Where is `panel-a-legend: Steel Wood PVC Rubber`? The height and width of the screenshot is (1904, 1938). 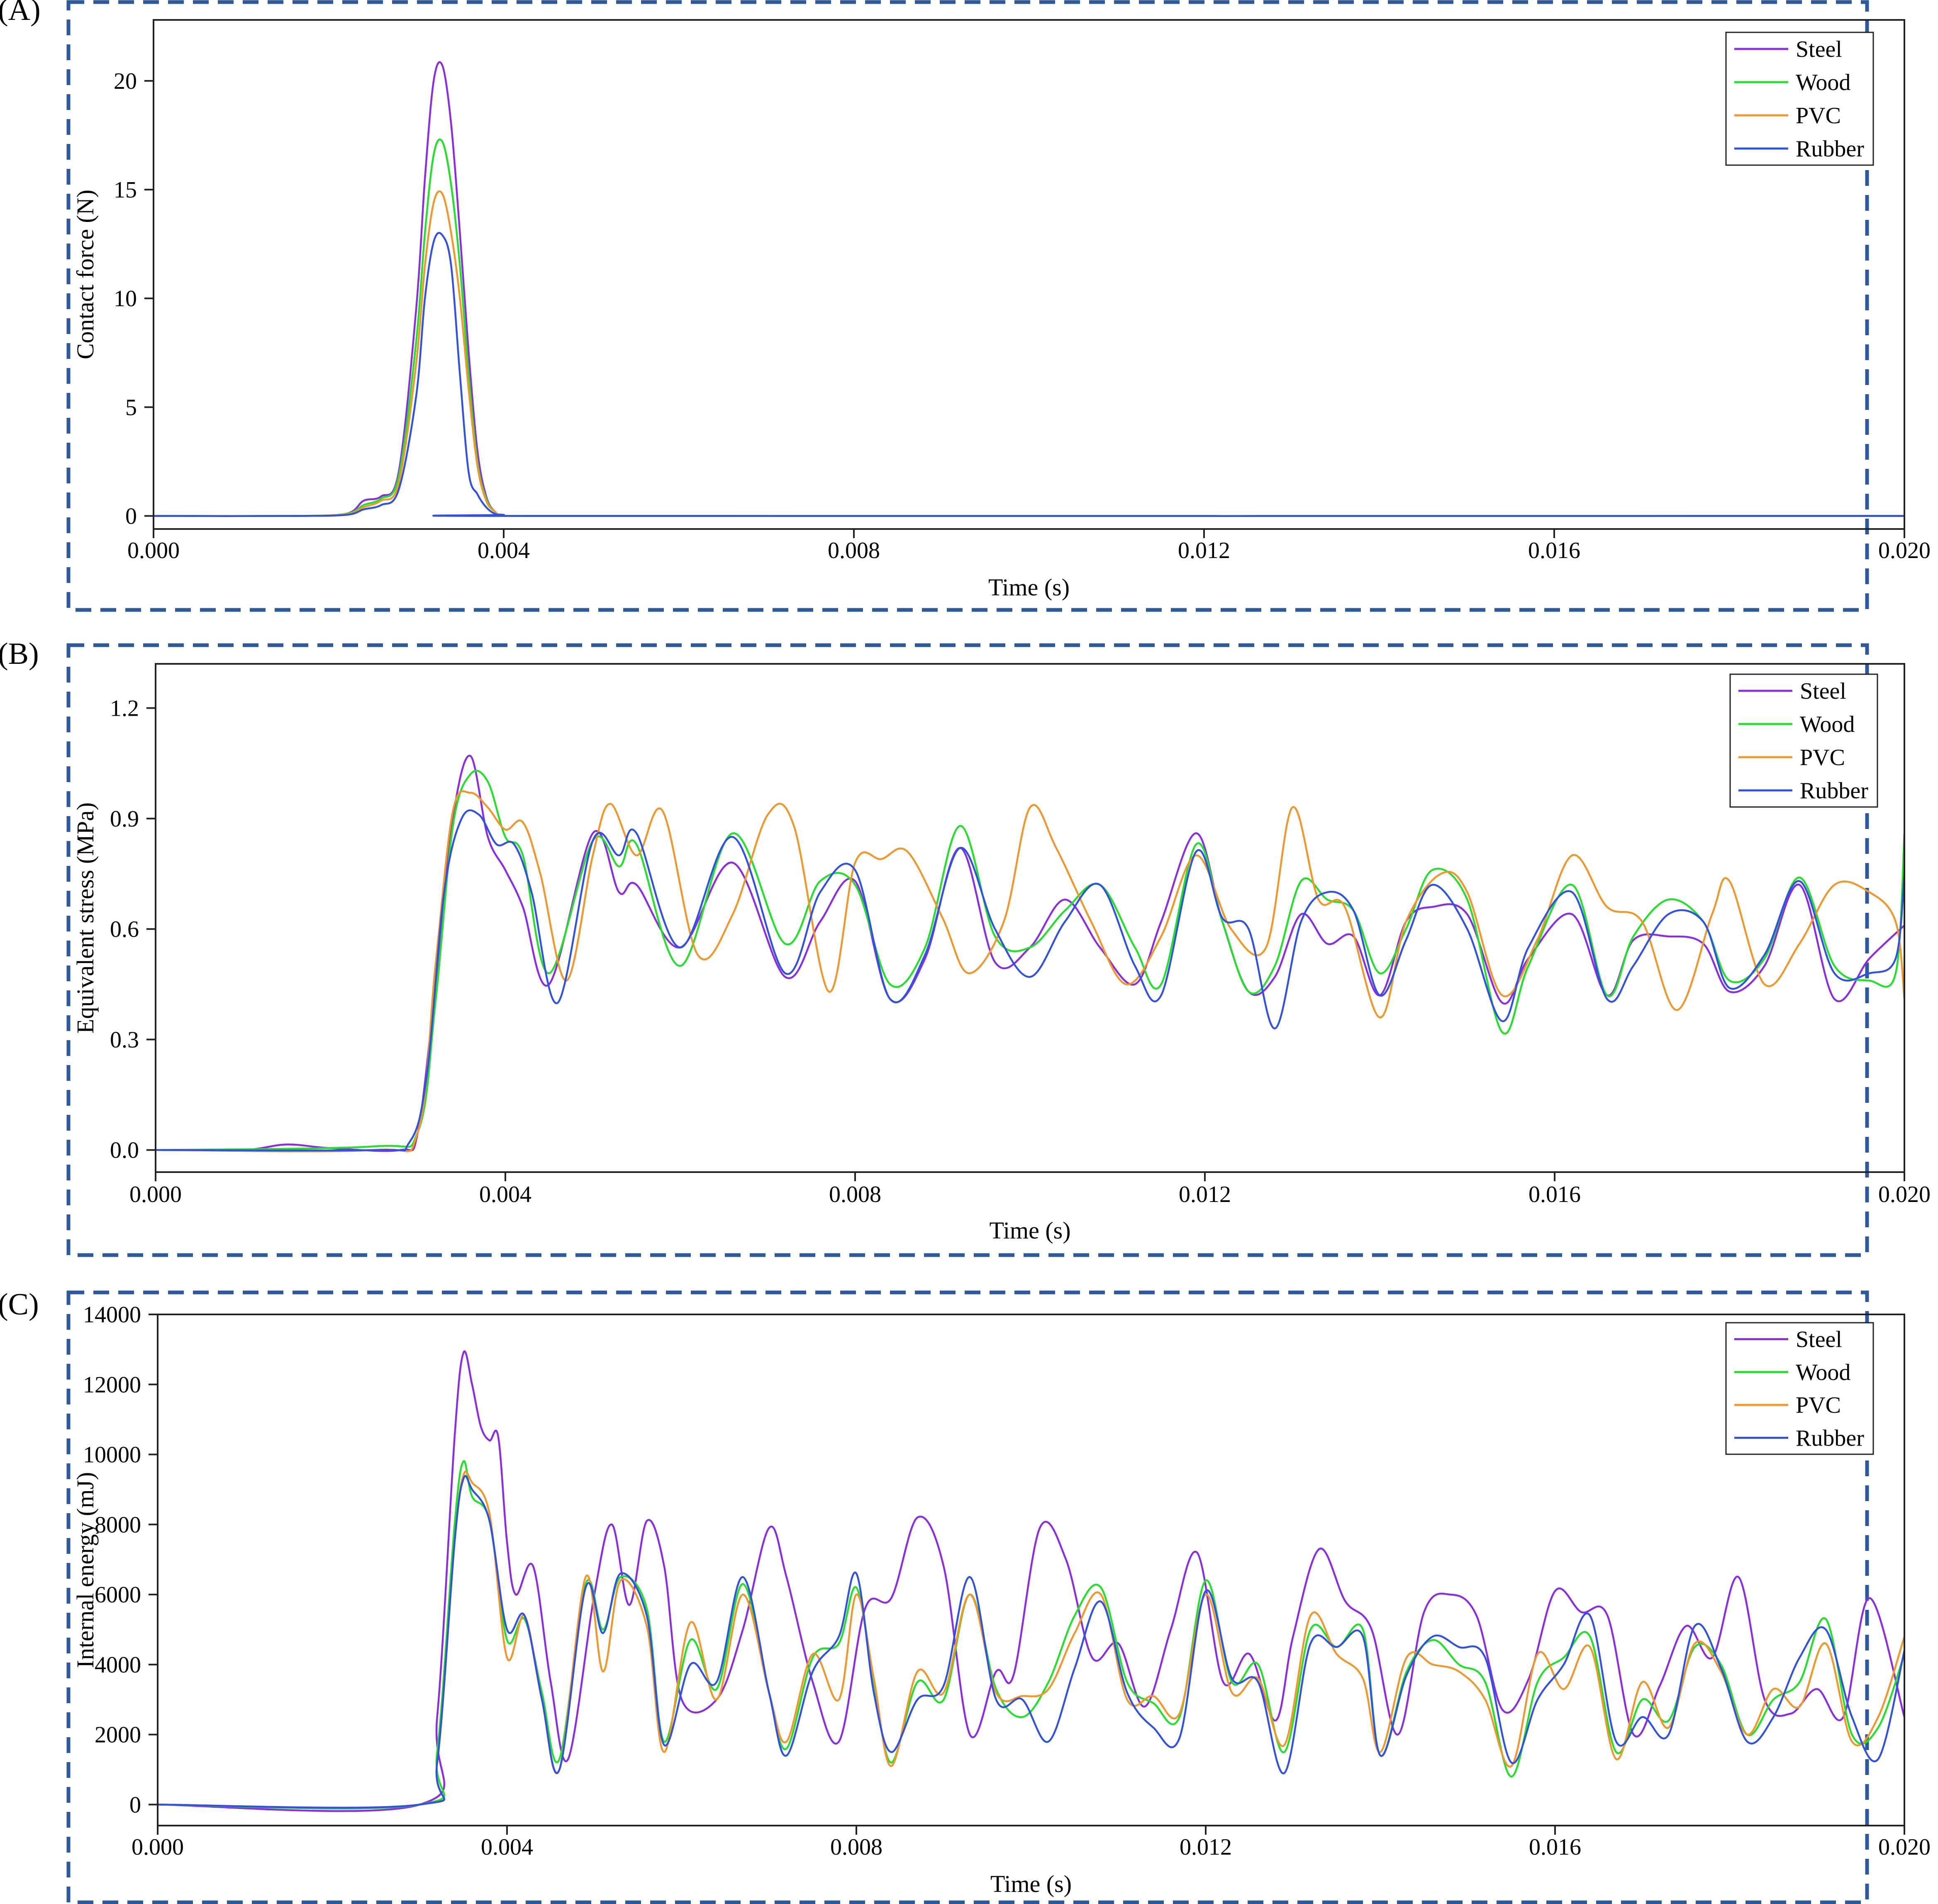
panel-a-legend: Steel Wood PVC Rubber is located at coordinates (1799, 99).